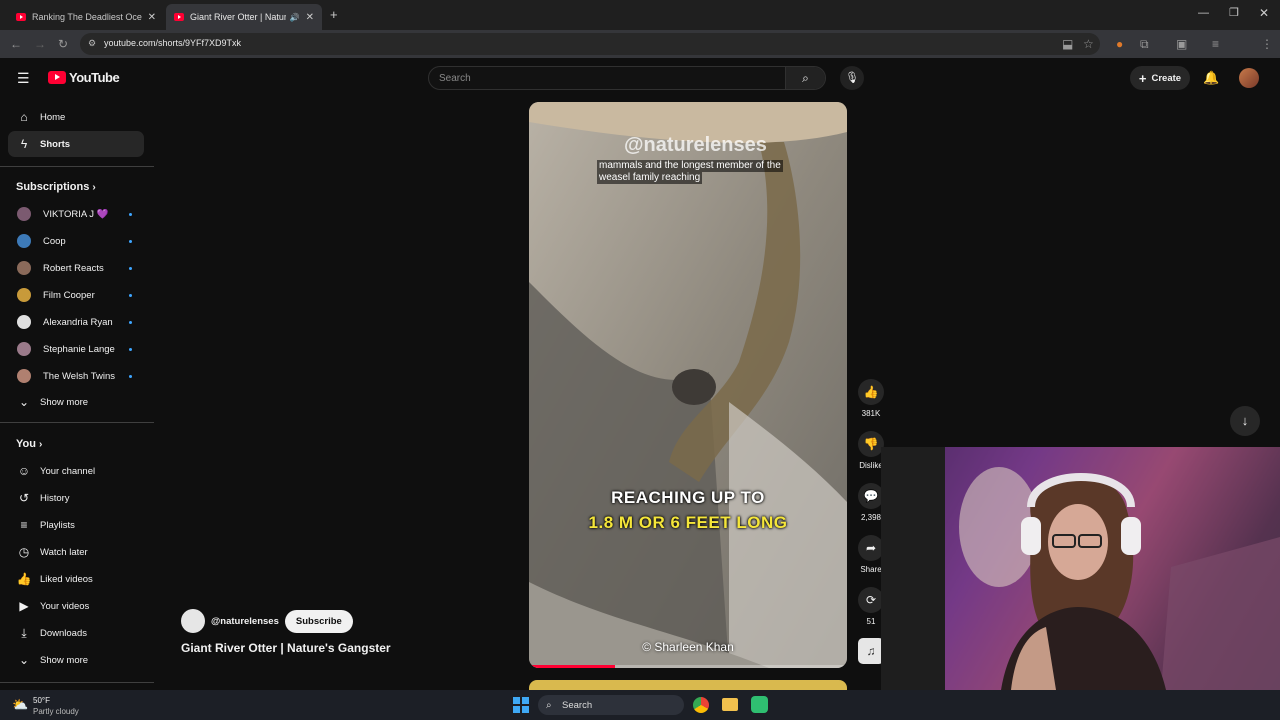 The width and height of the screenshot is (1280, 720). Describe the element at coordinates (1119, 44) in the screenshot. I see `extension-icon: ●` at that location.